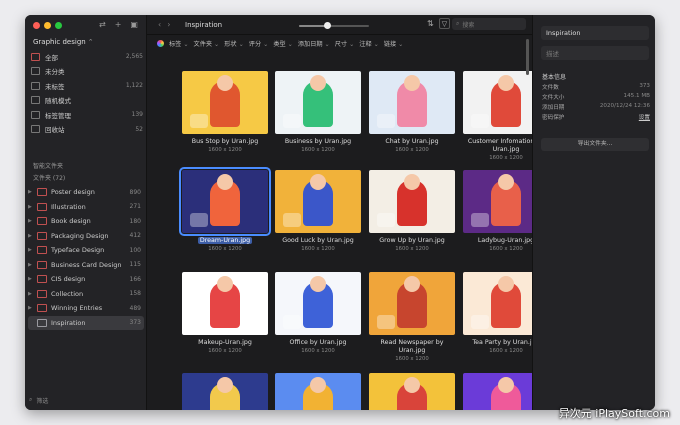 The image size is (680, 425). I want to click on filter-label: 文件夹, so click(203, 44).